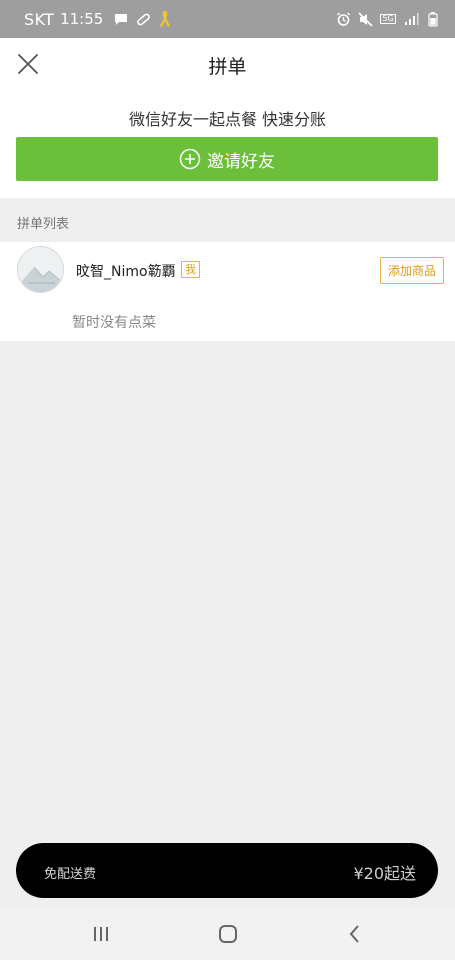 Image resolution: width=455 pixels, height=960 pixels. I want to click on battery-icon, so click(433, 19).